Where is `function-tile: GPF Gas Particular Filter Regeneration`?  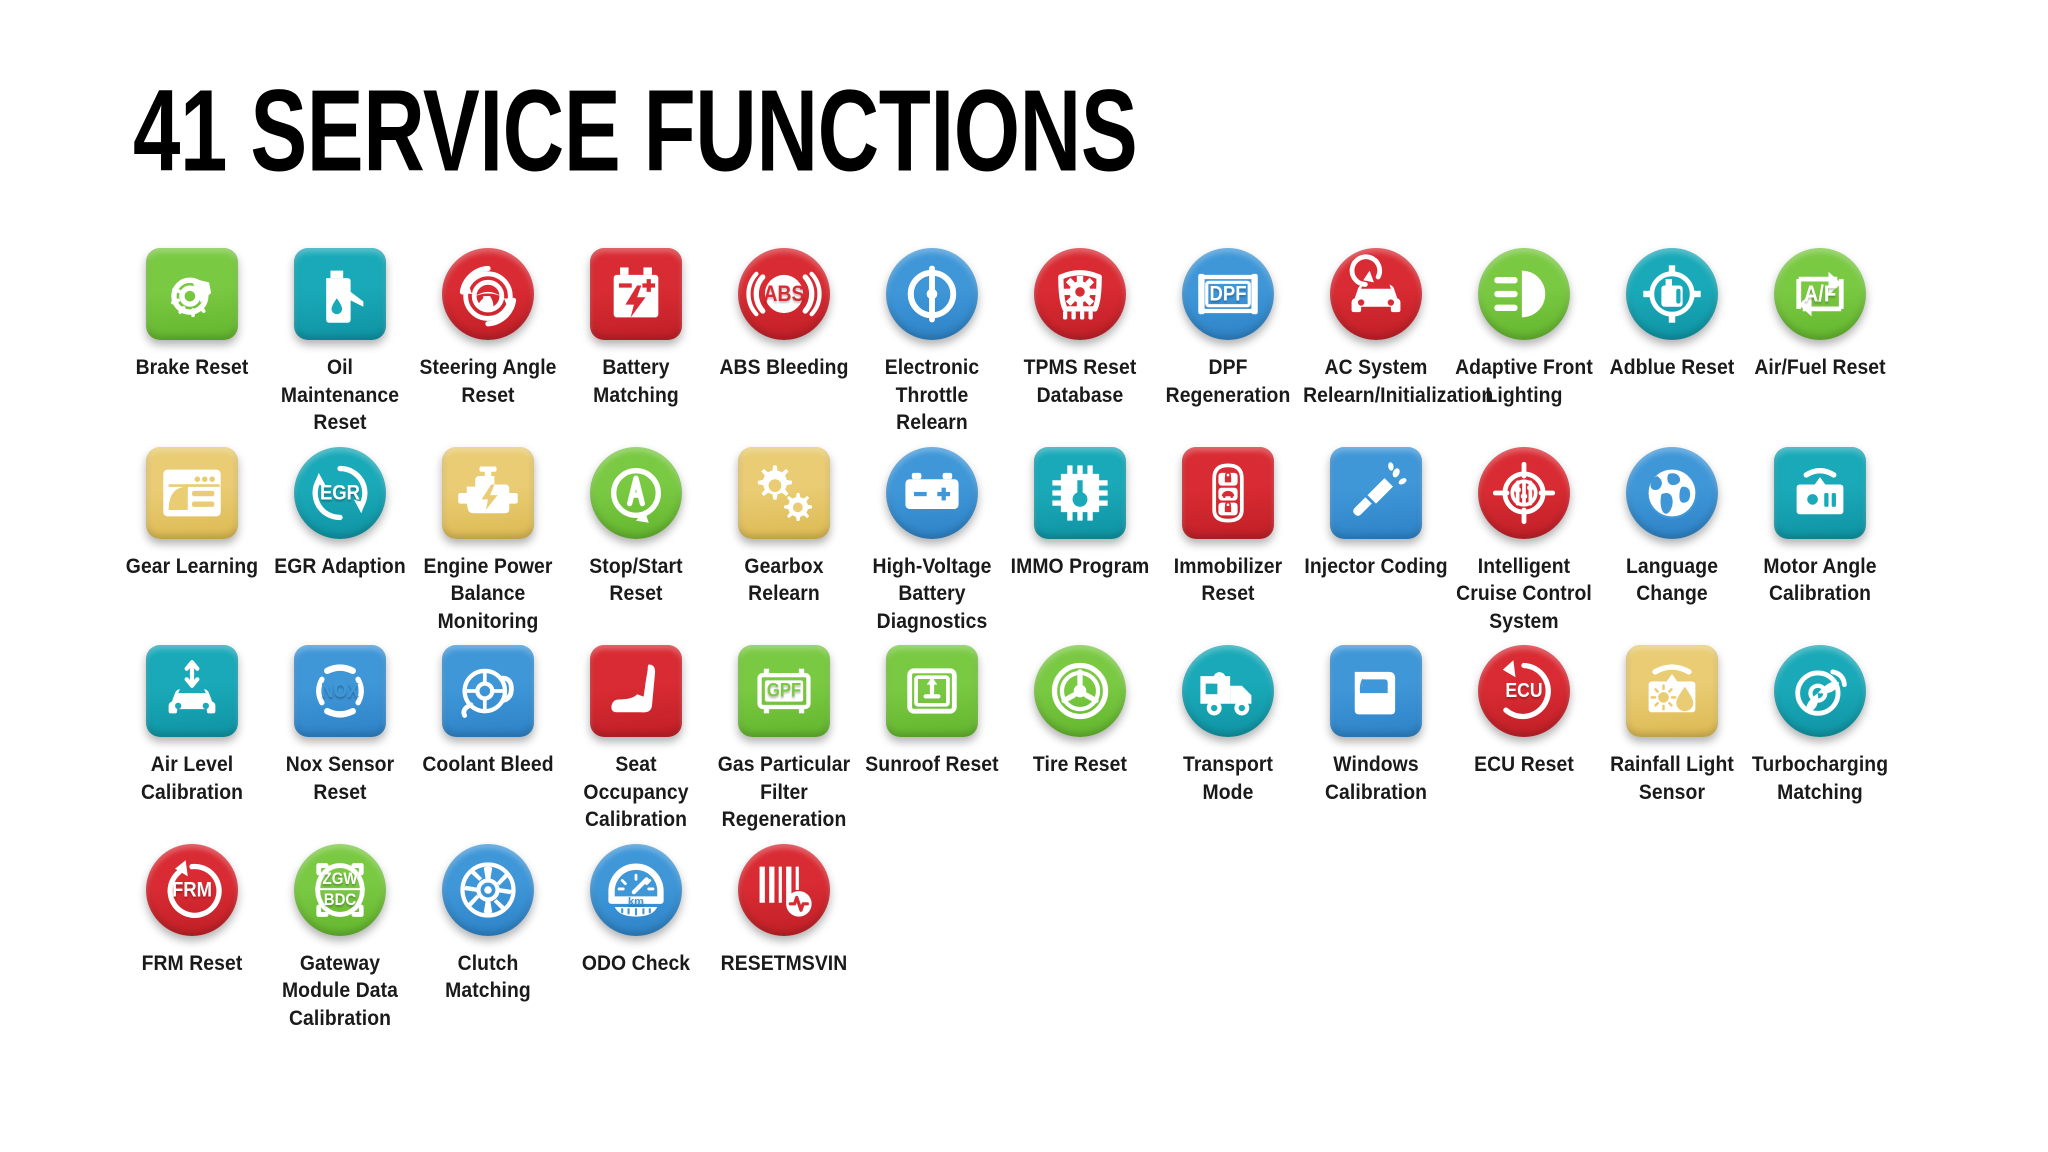
function-tile: GPF Gas Particular Filter Regeneration is located at coordinates (784, 734).